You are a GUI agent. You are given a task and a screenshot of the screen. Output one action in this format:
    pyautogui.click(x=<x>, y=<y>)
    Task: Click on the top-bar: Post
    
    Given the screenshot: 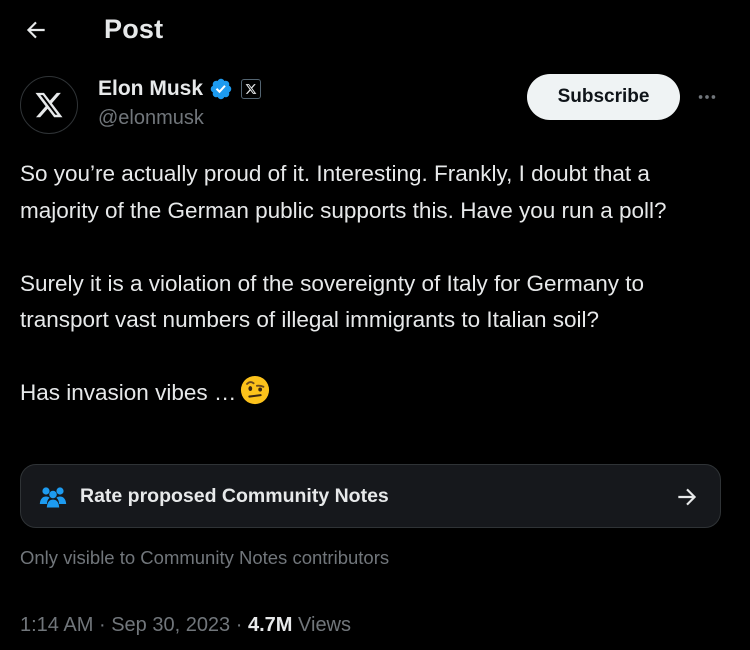 What is the action you would take?
    pyautogui.click(x=375, y=31)
    